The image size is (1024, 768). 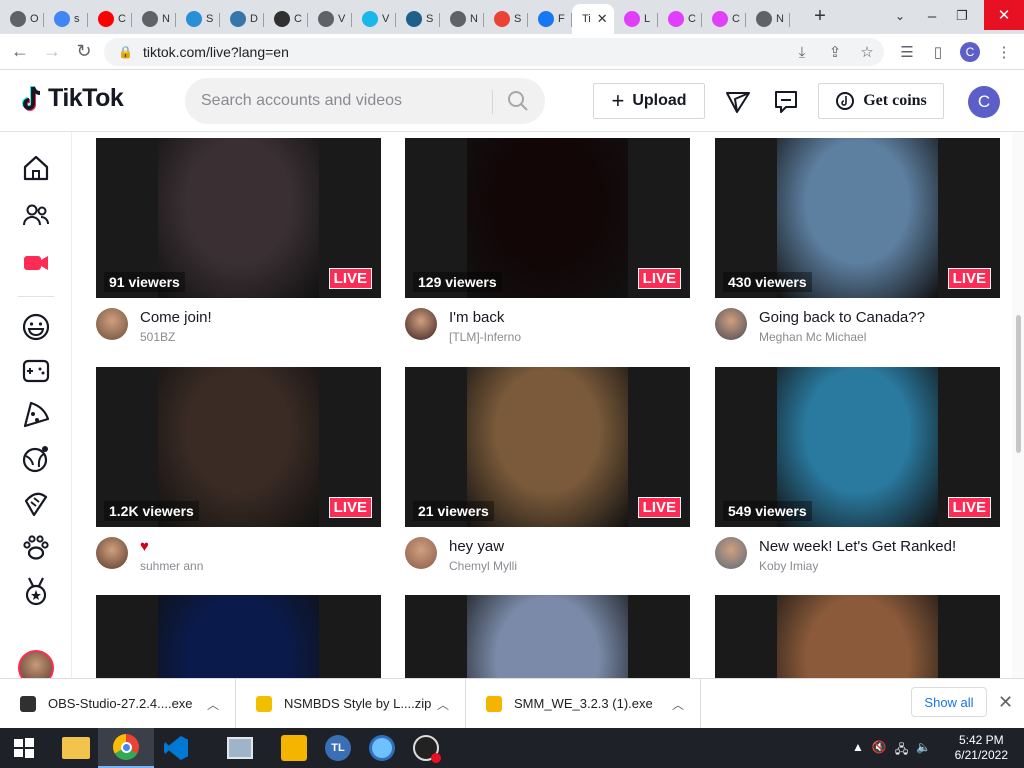 What do you see at coordinates (72, 98) in the screenshot?
I see `tiktok-logo: TikTok` at bounding box center [72, 98].